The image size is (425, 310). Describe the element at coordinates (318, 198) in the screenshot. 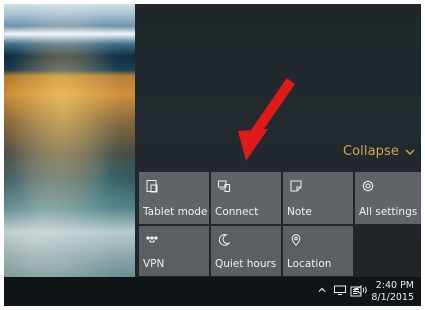

I see `tile-note: Note` at that location.